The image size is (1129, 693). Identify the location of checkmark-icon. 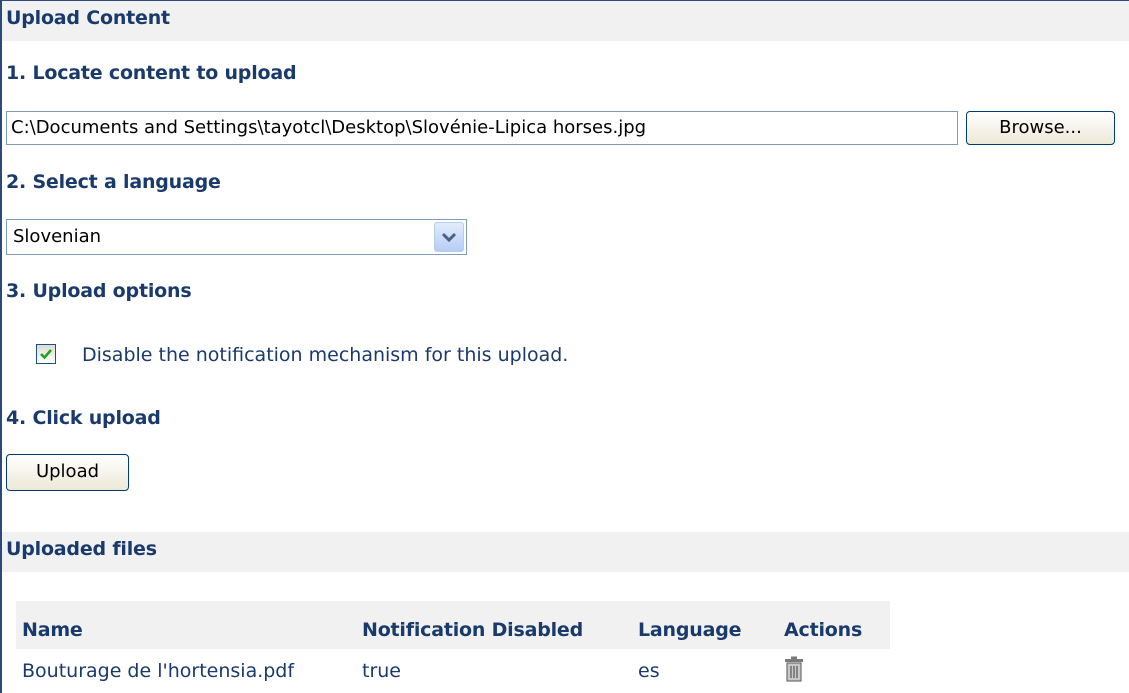
(46, 354).